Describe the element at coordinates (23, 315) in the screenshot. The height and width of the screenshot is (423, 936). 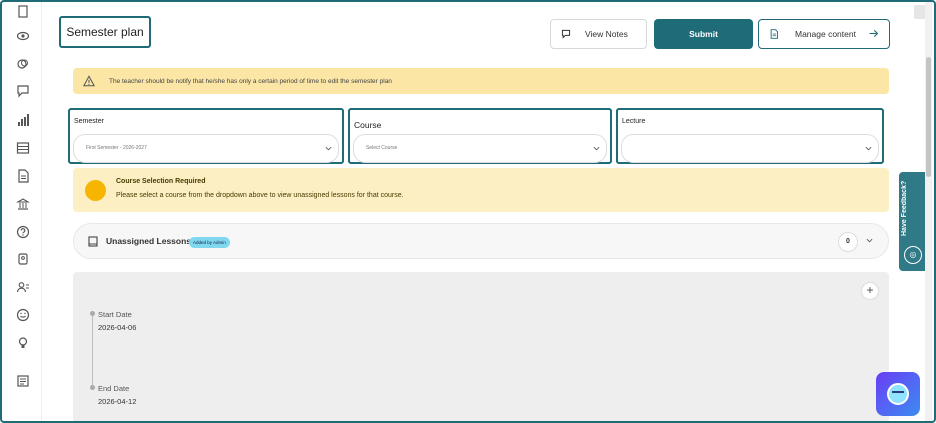
I see `smile-icon` at that location.